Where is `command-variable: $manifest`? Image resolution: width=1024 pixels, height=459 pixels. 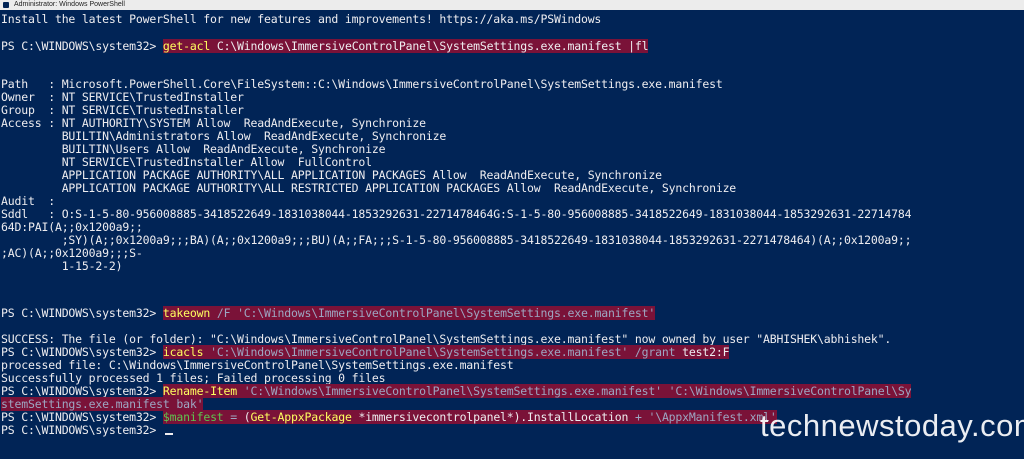
command-variable: $manifest is located at coordinates (193, 417).